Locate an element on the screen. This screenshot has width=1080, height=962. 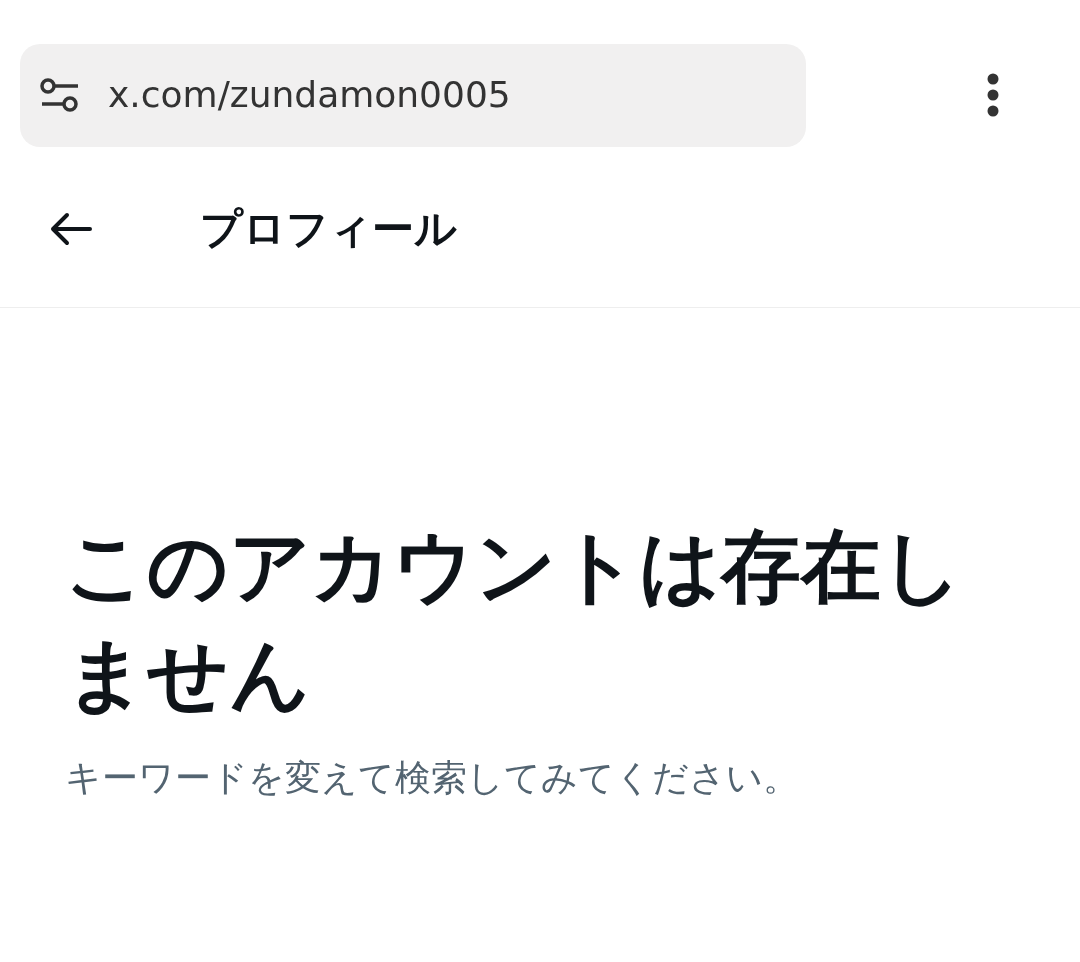
page-title: プロフィール is located at coordinates (328, 229).